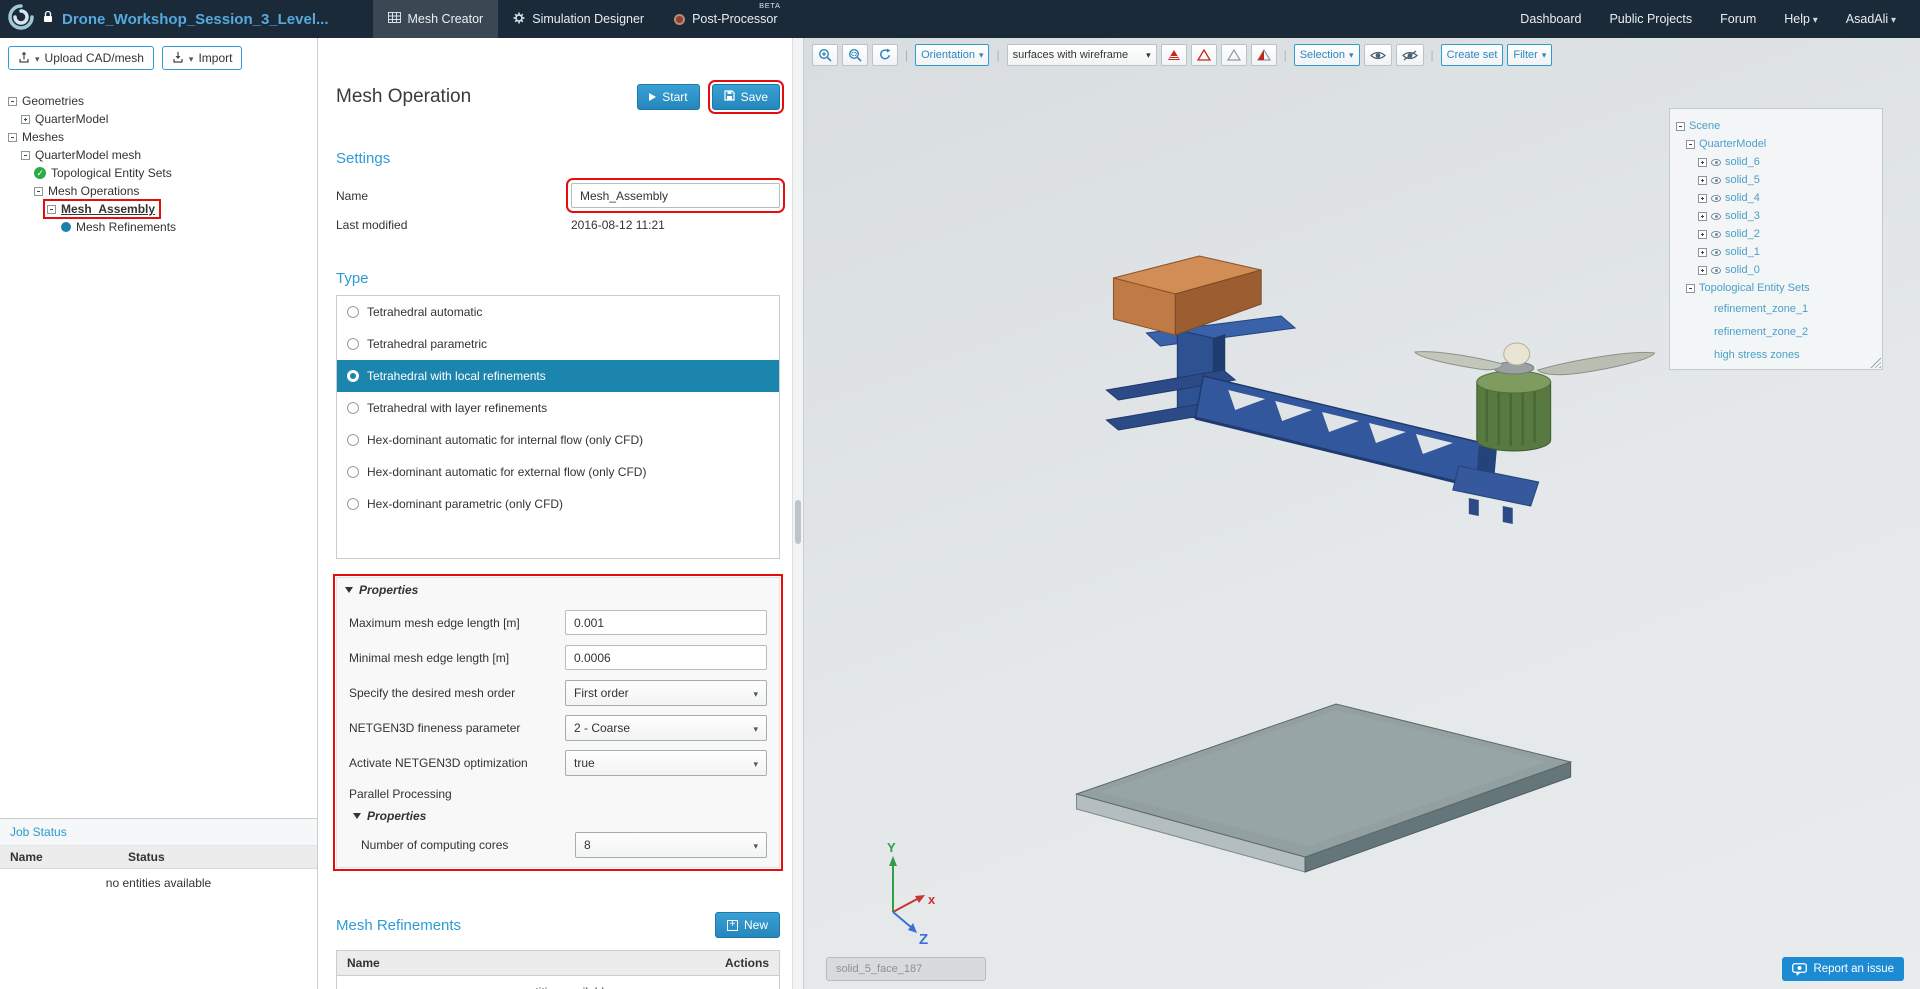 The width and height of the screenshot is (1920, 989). What do you see at coordinates (1530, 55) in the screenshot?
I see `filter-button: Filter` at bounding box center [1530, 55].